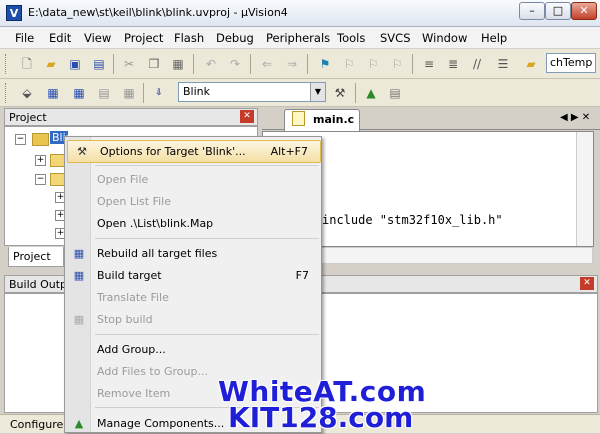 The height and width of the screenshot is (434, 600). I want to click on translate-icon: ⬙, so click(27, 93).